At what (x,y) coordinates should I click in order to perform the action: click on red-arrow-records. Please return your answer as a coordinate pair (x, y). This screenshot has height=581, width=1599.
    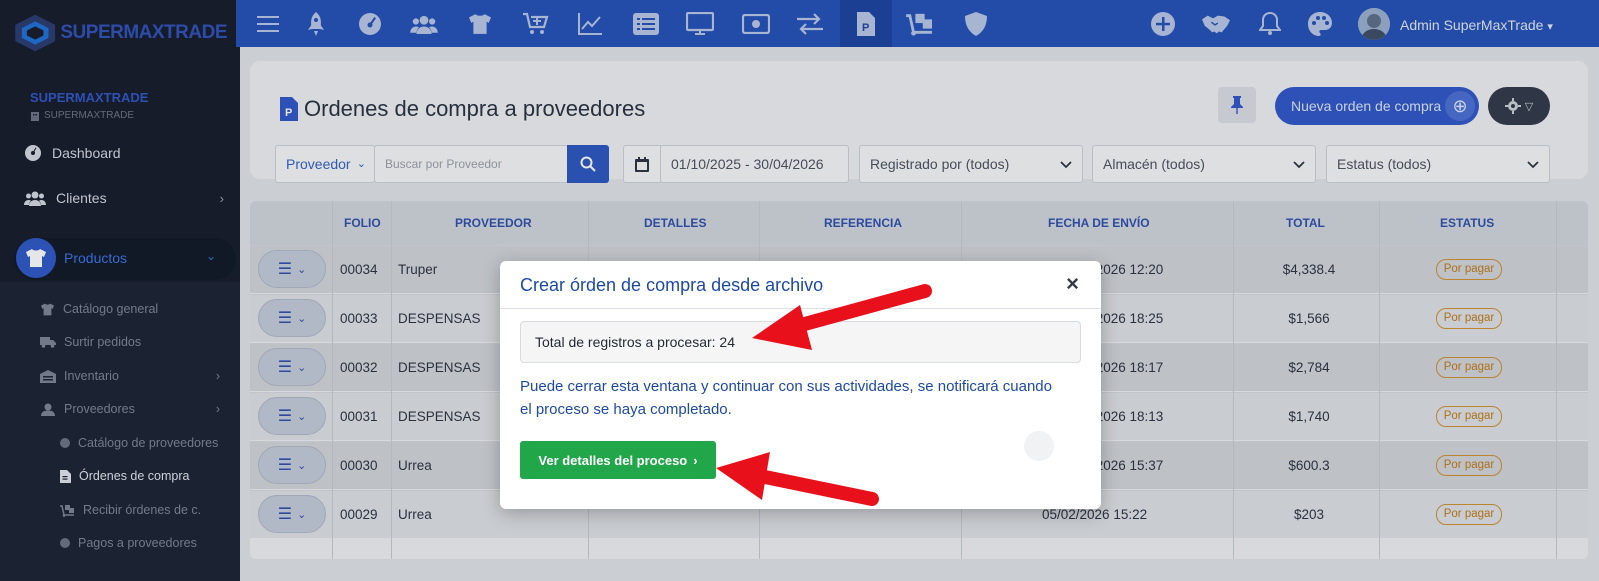
    Looking at the image, I should click on (842, 317).